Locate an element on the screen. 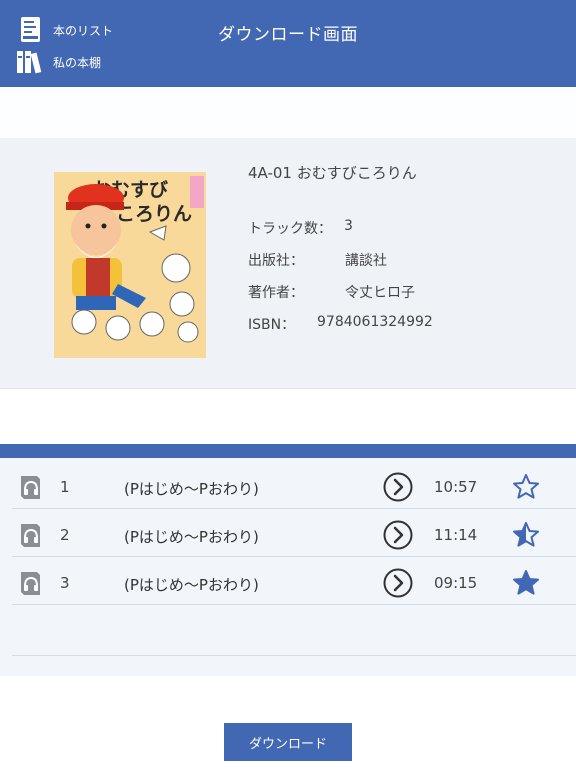  track-number: 2 is located at coordinates (65, 535).